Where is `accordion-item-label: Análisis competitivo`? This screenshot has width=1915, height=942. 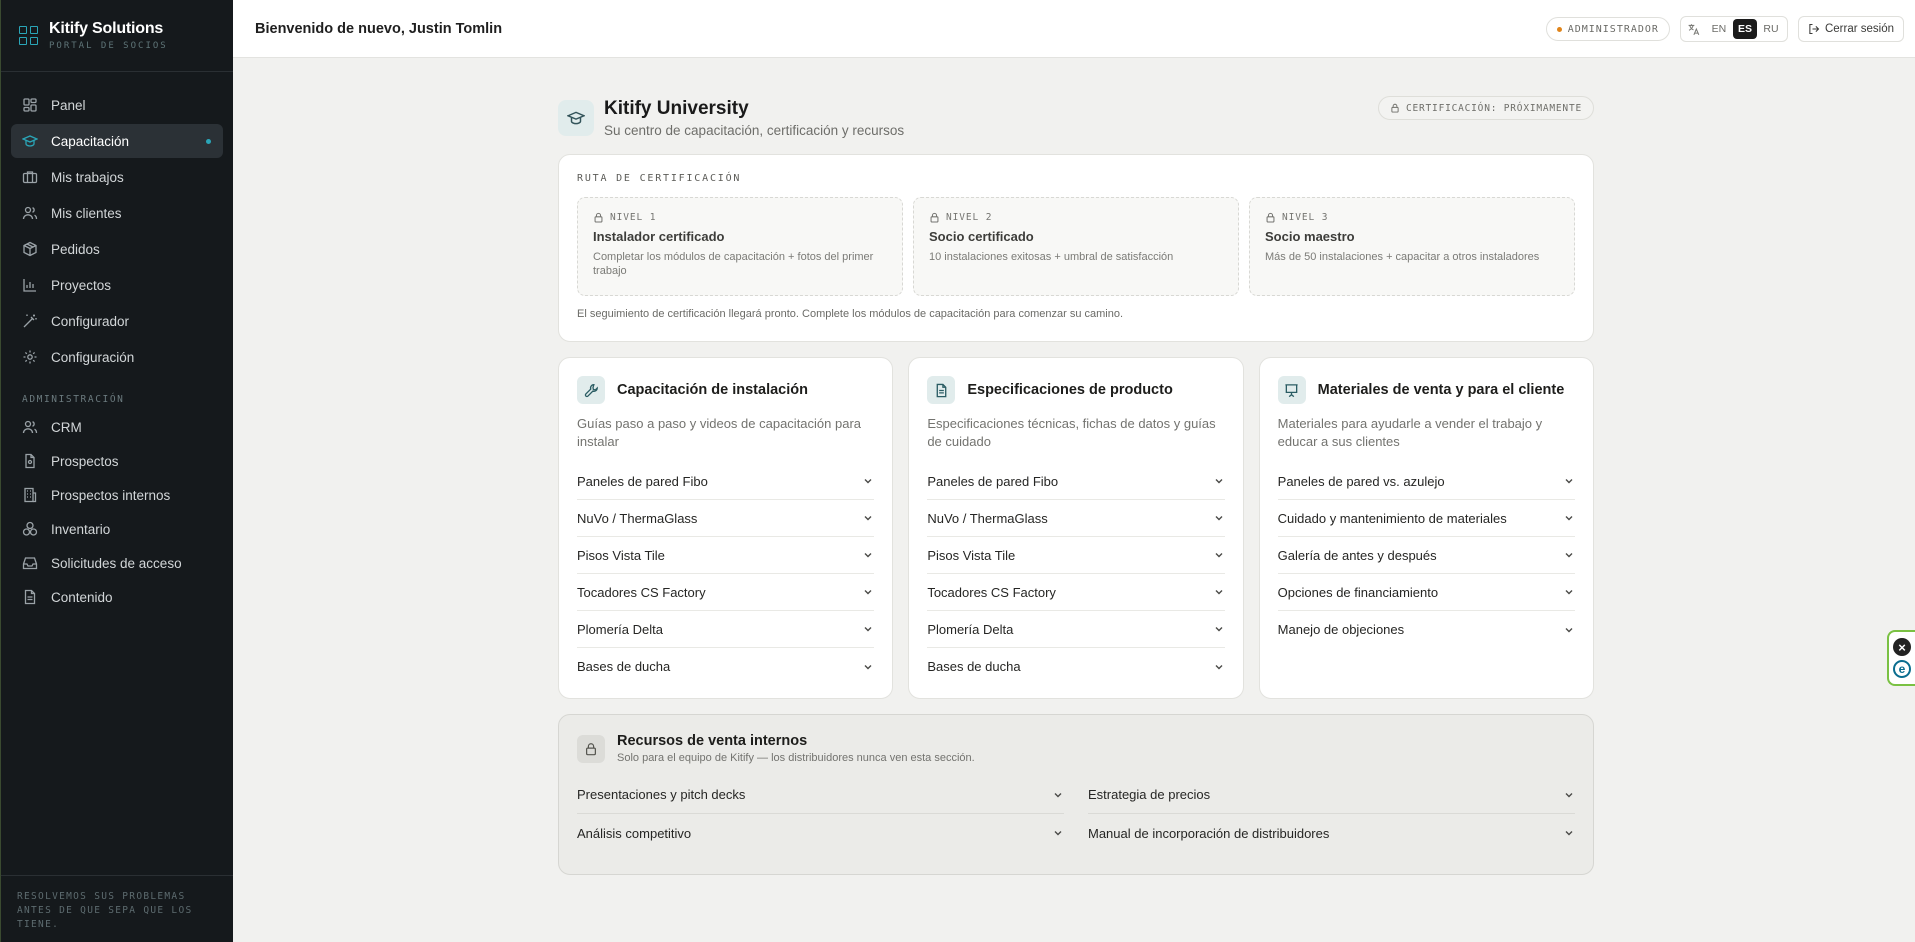 accordion-item-label: Análisis competitivo is located at coordinates (634, 833).